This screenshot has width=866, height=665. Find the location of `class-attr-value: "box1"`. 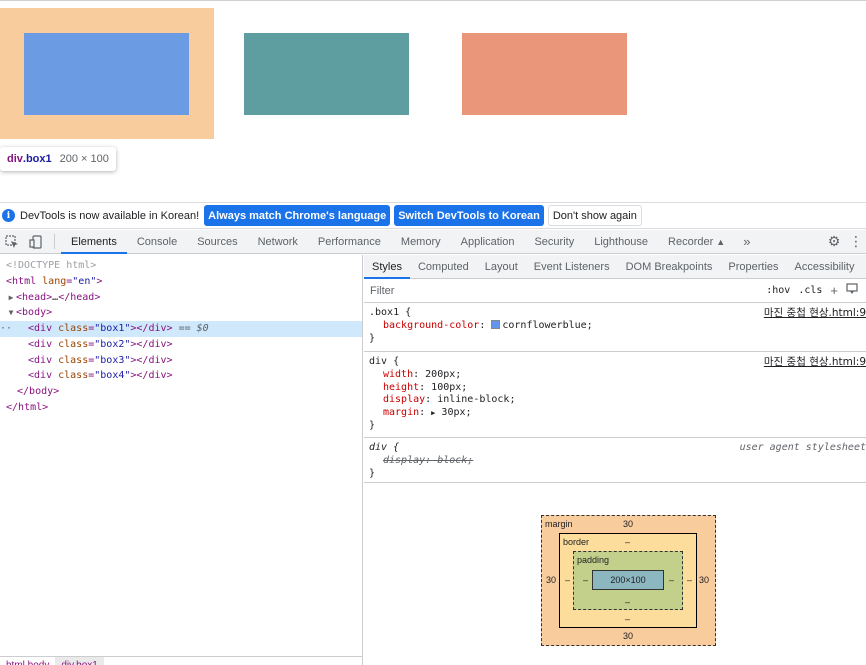

class-attr-value: "box1" is located at coordinates (112, 328).